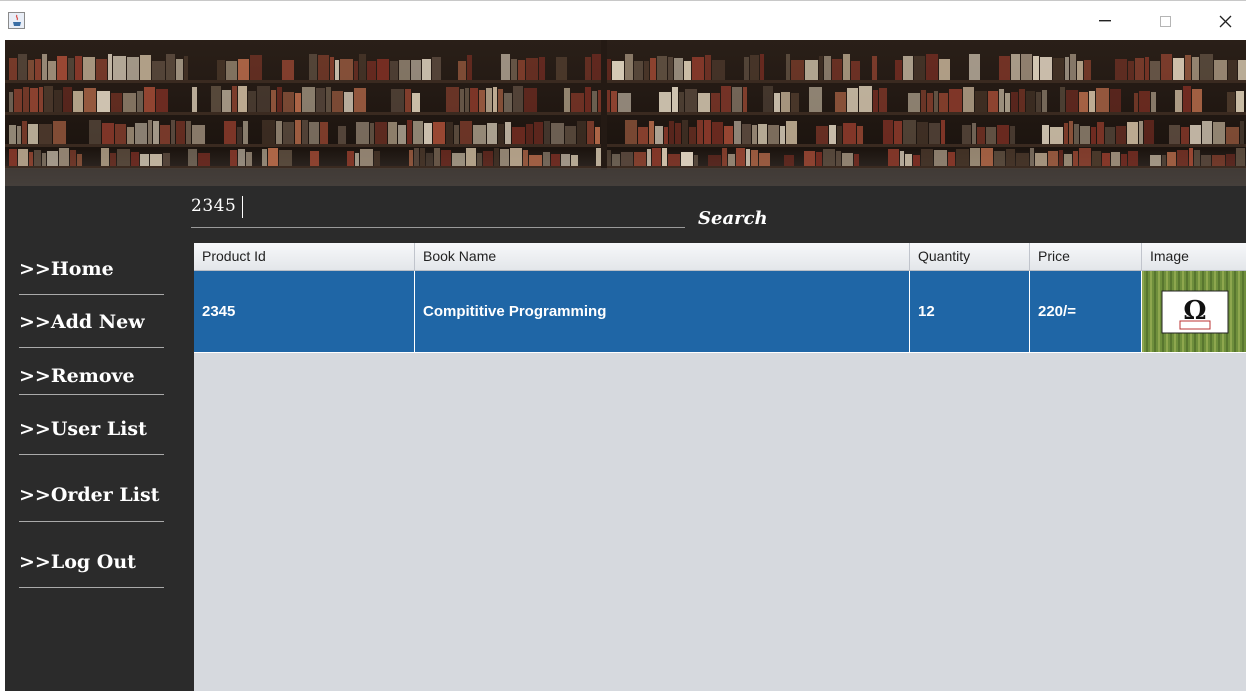 This screenshot has width=1246, height=691. Describe the element at coordinates (213, 206) in the screenshot. I see `search-input: 2345` at that location.